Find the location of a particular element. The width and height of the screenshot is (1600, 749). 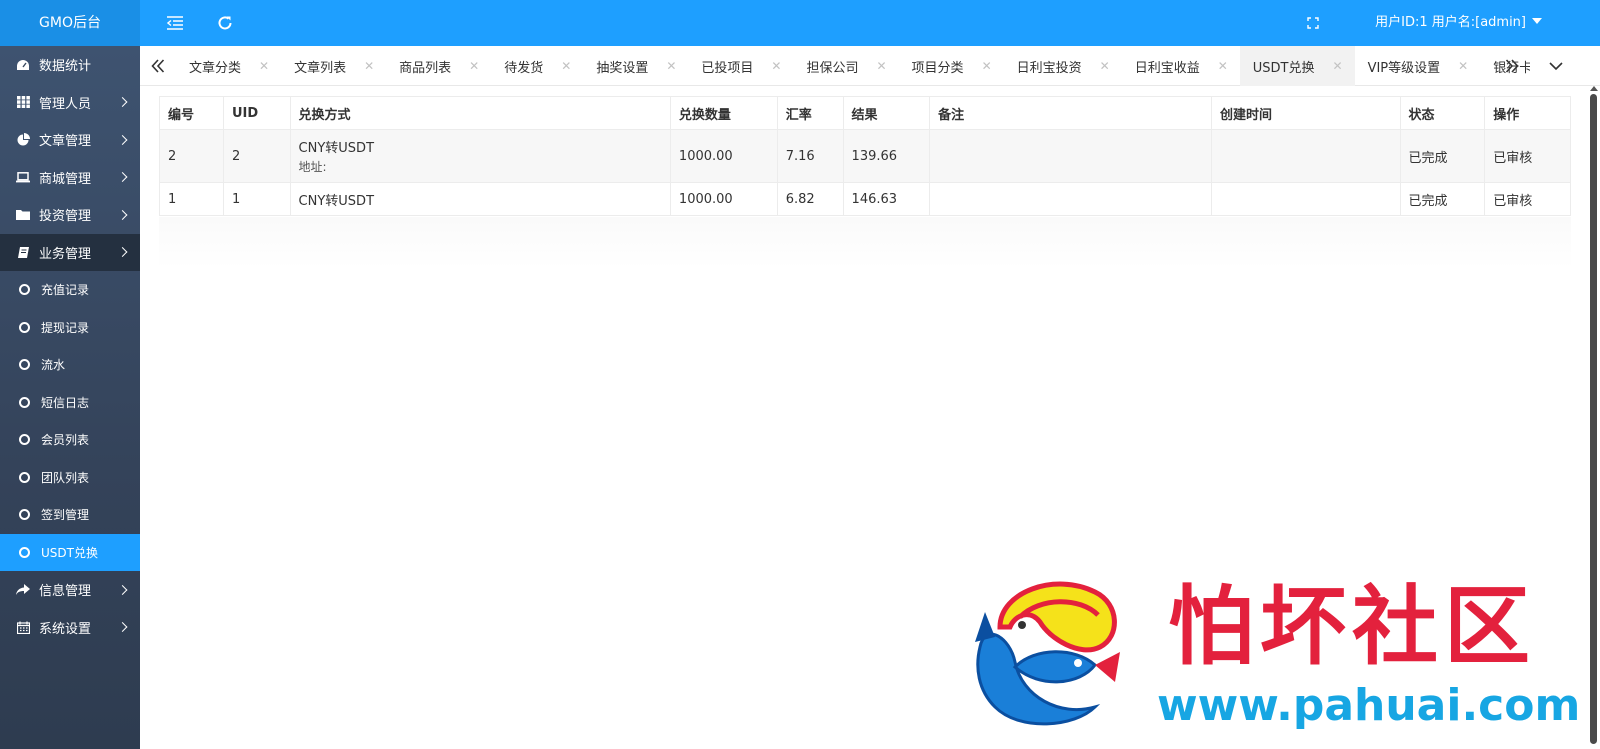

fullscreen-icon is located at coordinates (1313, 23).